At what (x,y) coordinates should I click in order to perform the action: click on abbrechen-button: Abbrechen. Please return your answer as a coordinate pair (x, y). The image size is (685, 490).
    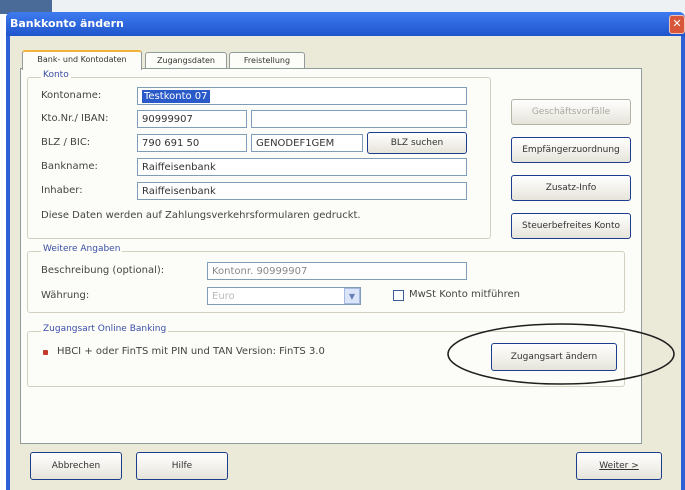
    Looking at the image, I should click on (76, 466).